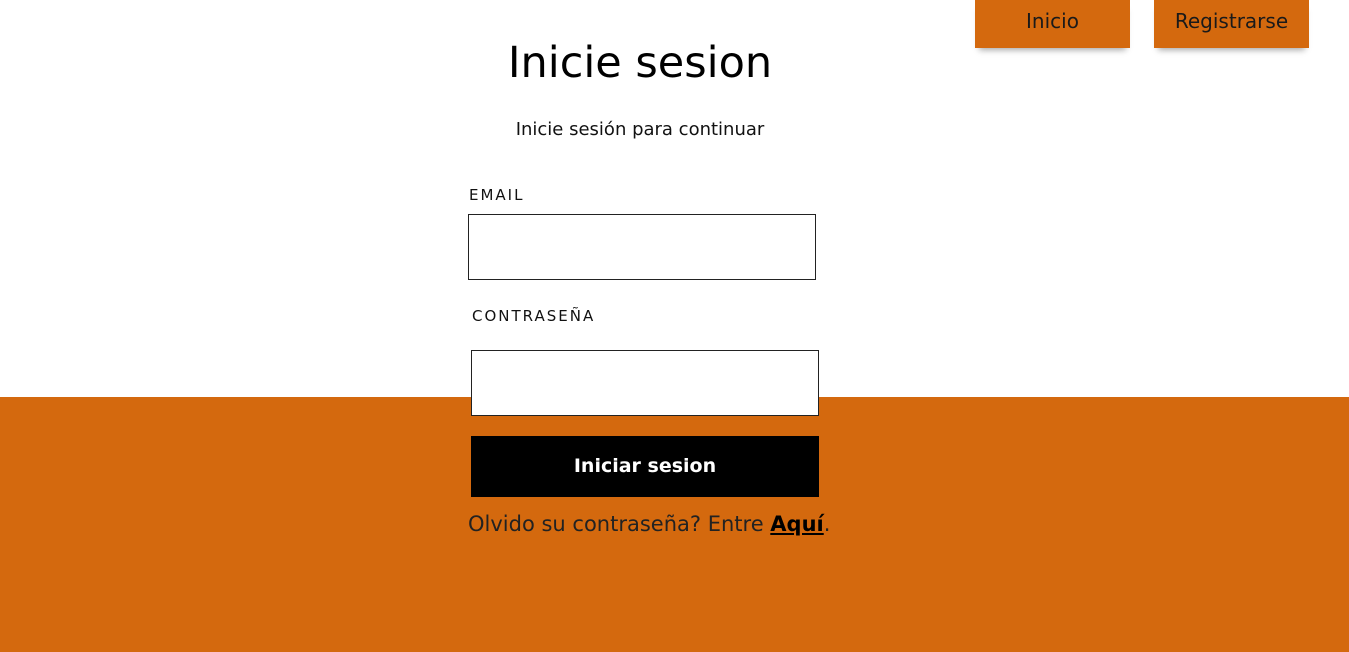 The width and height of the screenshot is (1349, 652). I want to click on page-subtitle: Inicie sesión para continuar, so click(640, 129).